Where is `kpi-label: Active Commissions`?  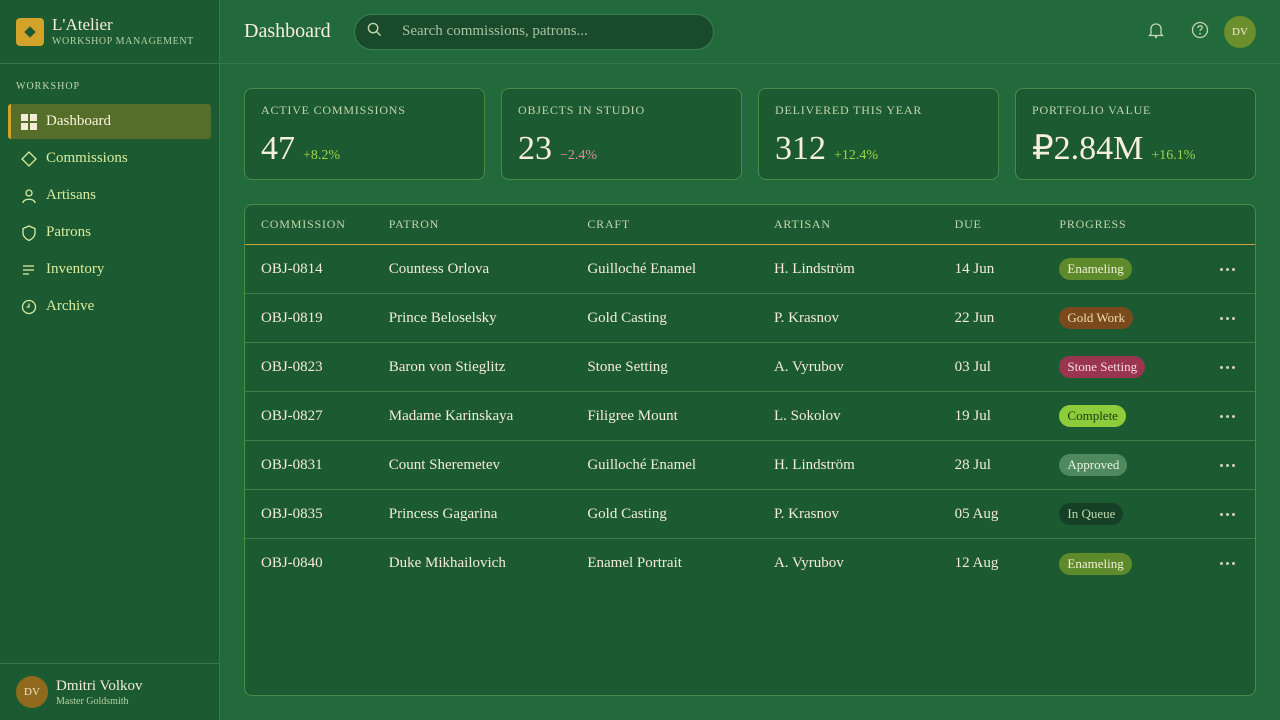 kpi-label: Active Commissions is located at coordinates (333, 110).